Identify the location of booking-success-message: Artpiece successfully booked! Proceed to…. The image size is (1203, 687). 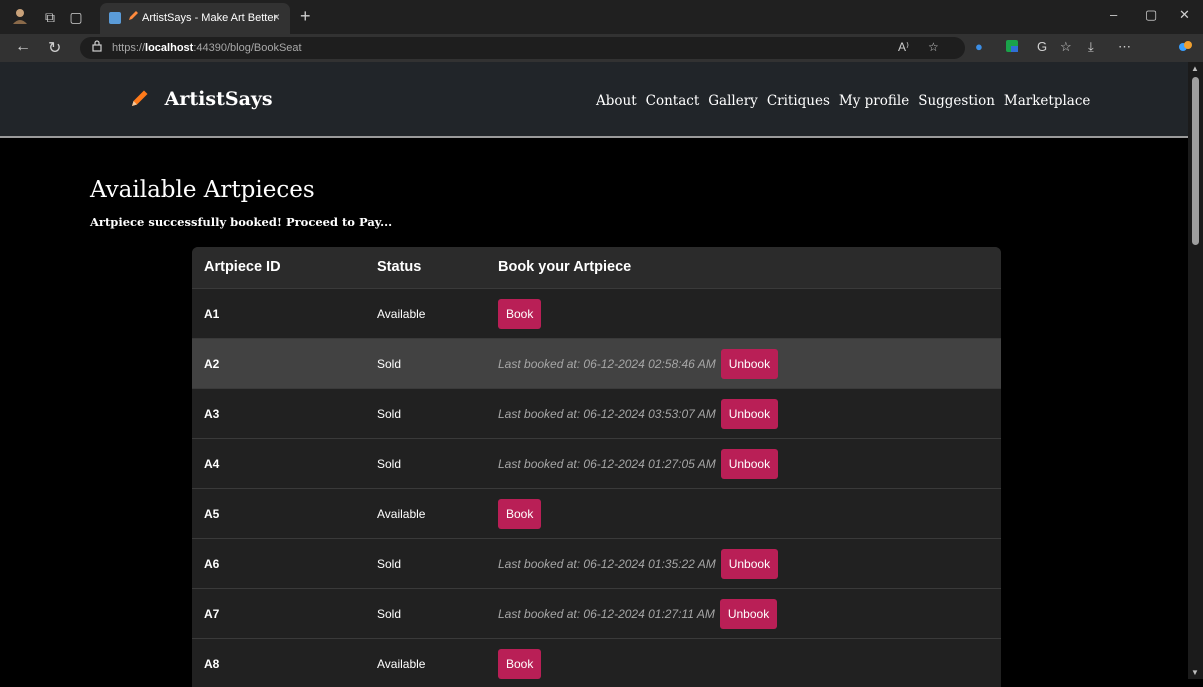
(241, 222).